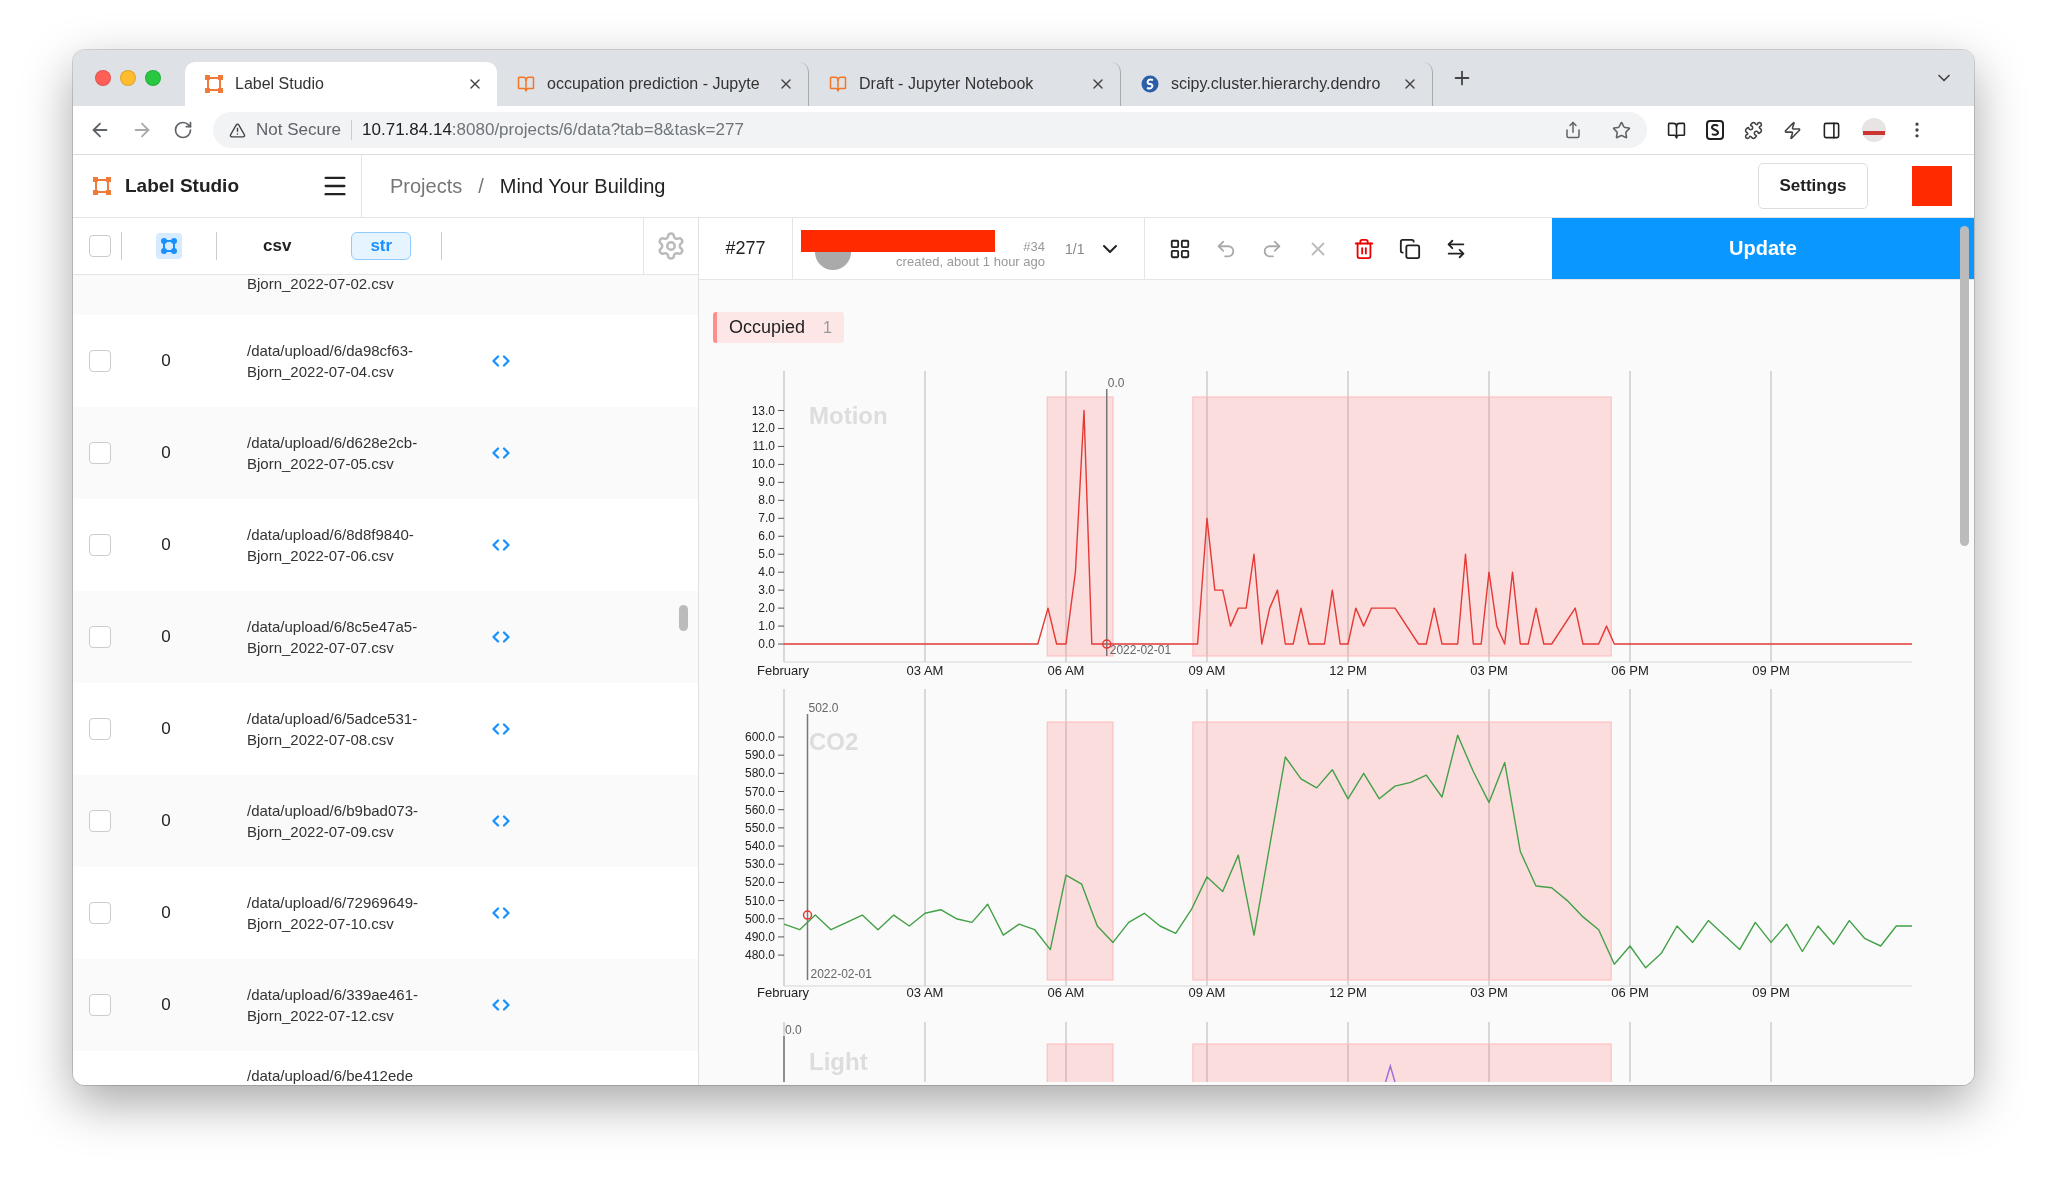 Image resolution: width=2048 pixels, height=1184 pixels. What do you see at coordinates (759, 900) in the screenshot?
I see `axis-tick-label: 510.0` at bounding box center [759, 900].